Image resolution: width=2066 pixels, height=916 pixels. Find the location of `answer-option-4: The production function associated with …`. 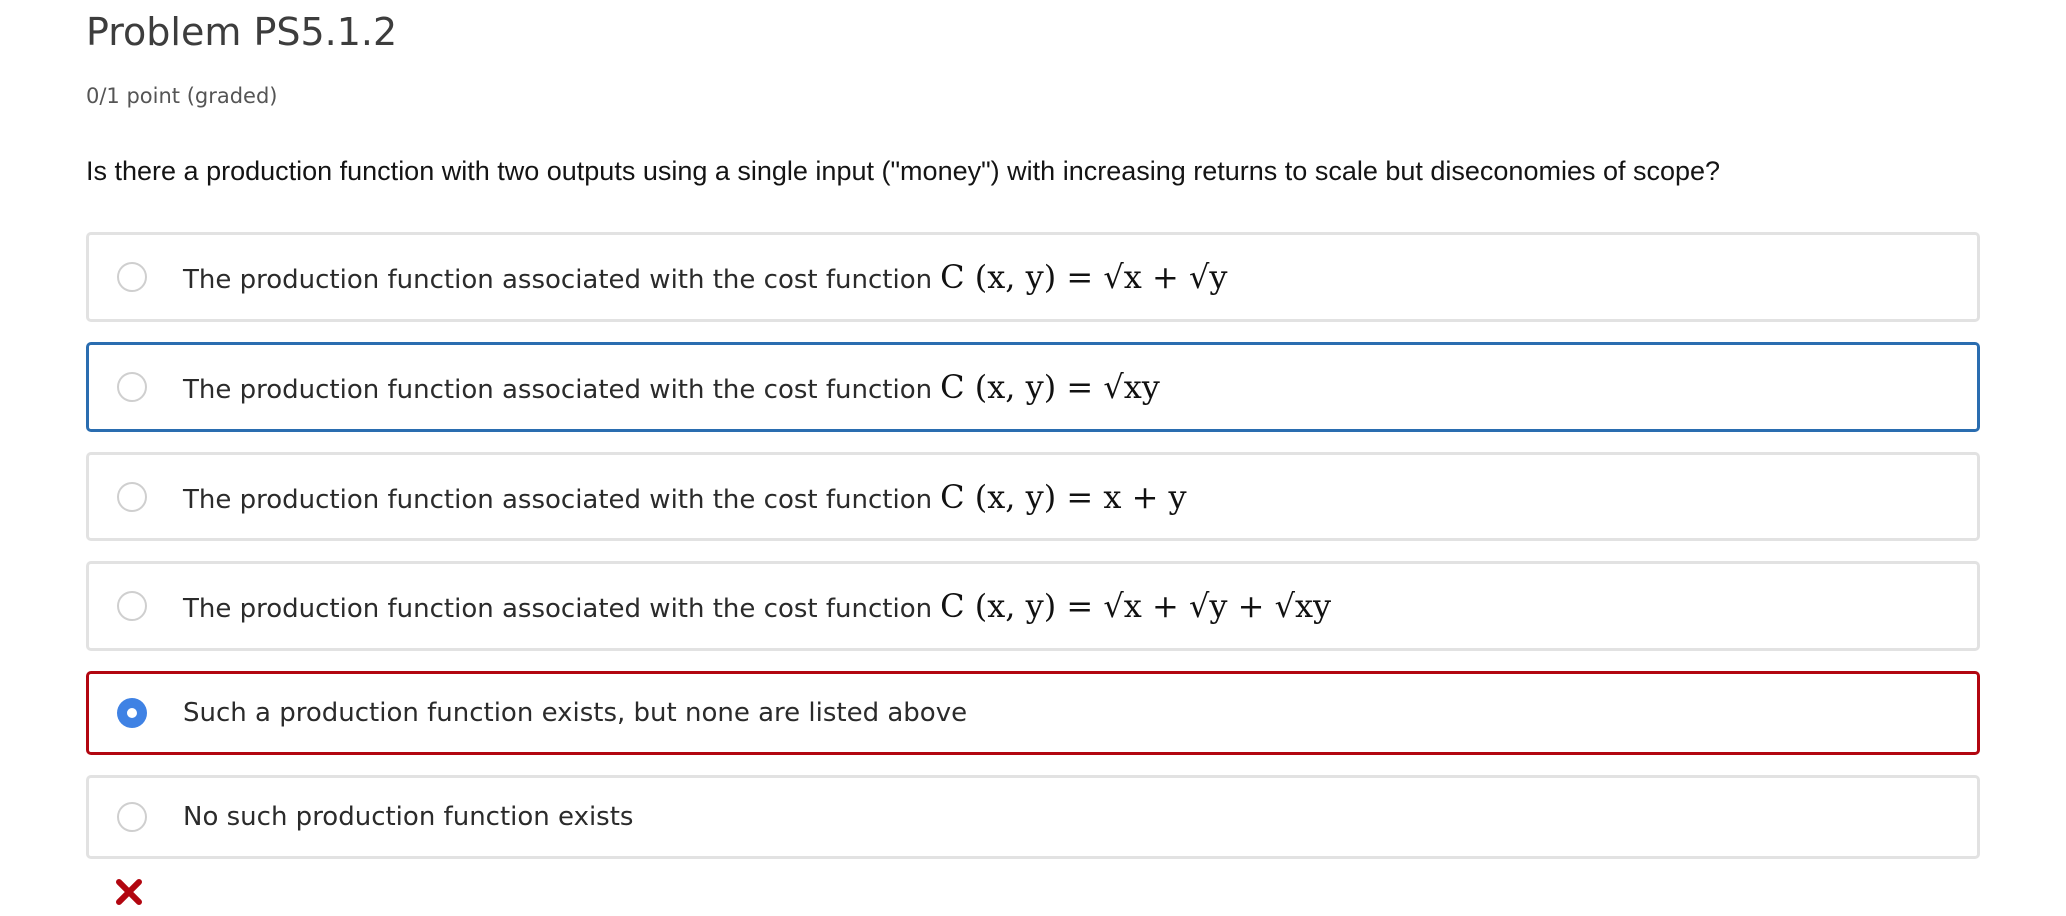

answer-option-4: The production function associated with … is located at coordinates (1033, 606).